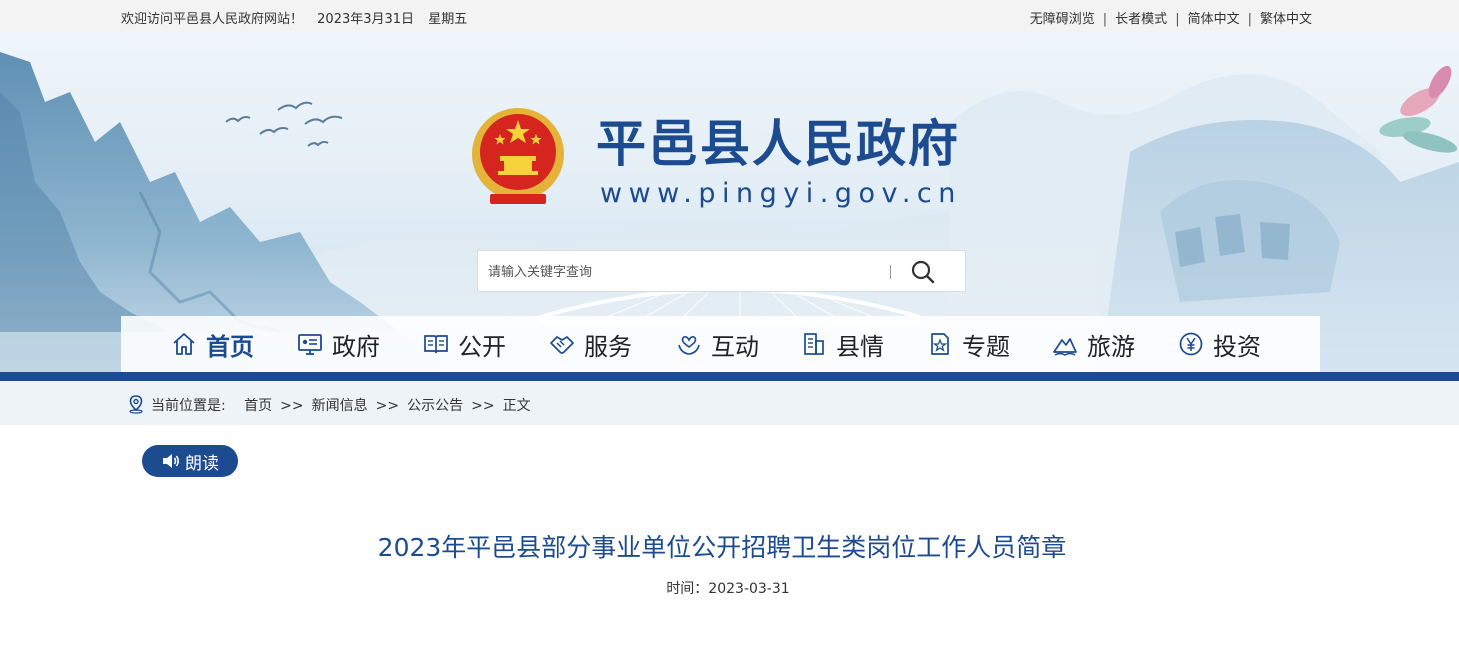  What do you see at coordinates (722, 547) in the screenshot?
I see `article-title: 2023年平邑县部分事业单位公开招聘卫生类岗位工作人员简章` at bounding box center [722, 547].